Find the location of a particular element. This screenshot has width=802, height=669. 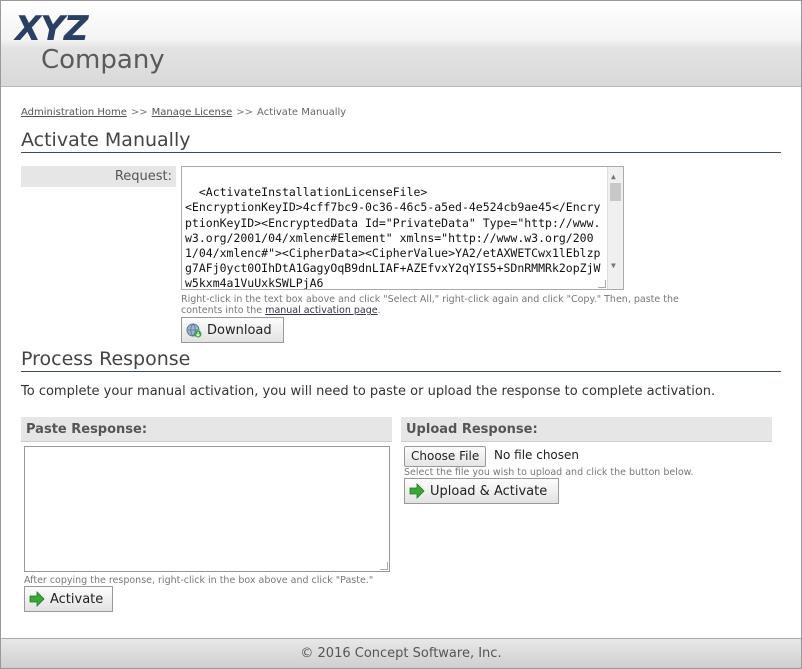

upload-activate-button: Upload & Activate is located at coordinates (481, 491).